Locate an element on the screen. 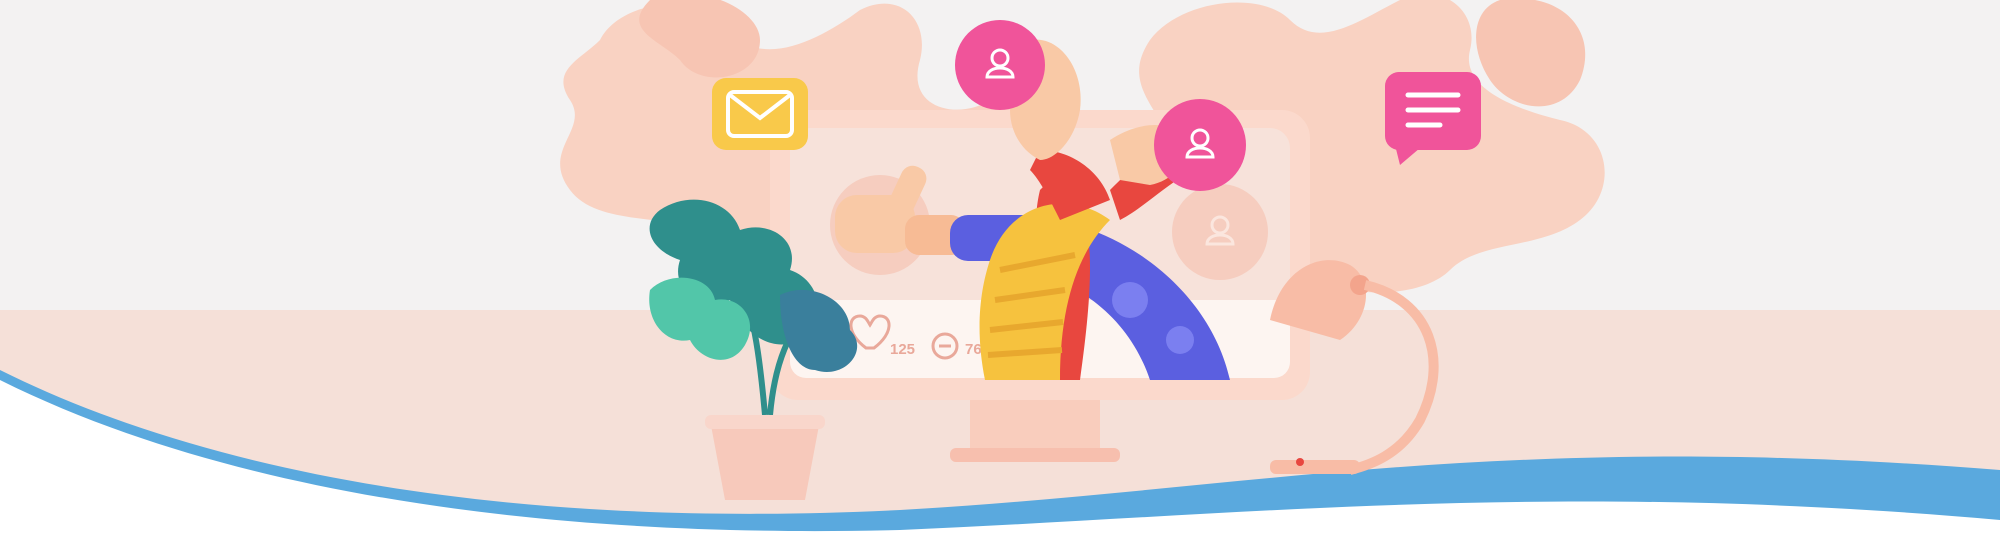 The height and width of the screenshot is (550, 2000). mail-icon is located at coordinates (760, 114).